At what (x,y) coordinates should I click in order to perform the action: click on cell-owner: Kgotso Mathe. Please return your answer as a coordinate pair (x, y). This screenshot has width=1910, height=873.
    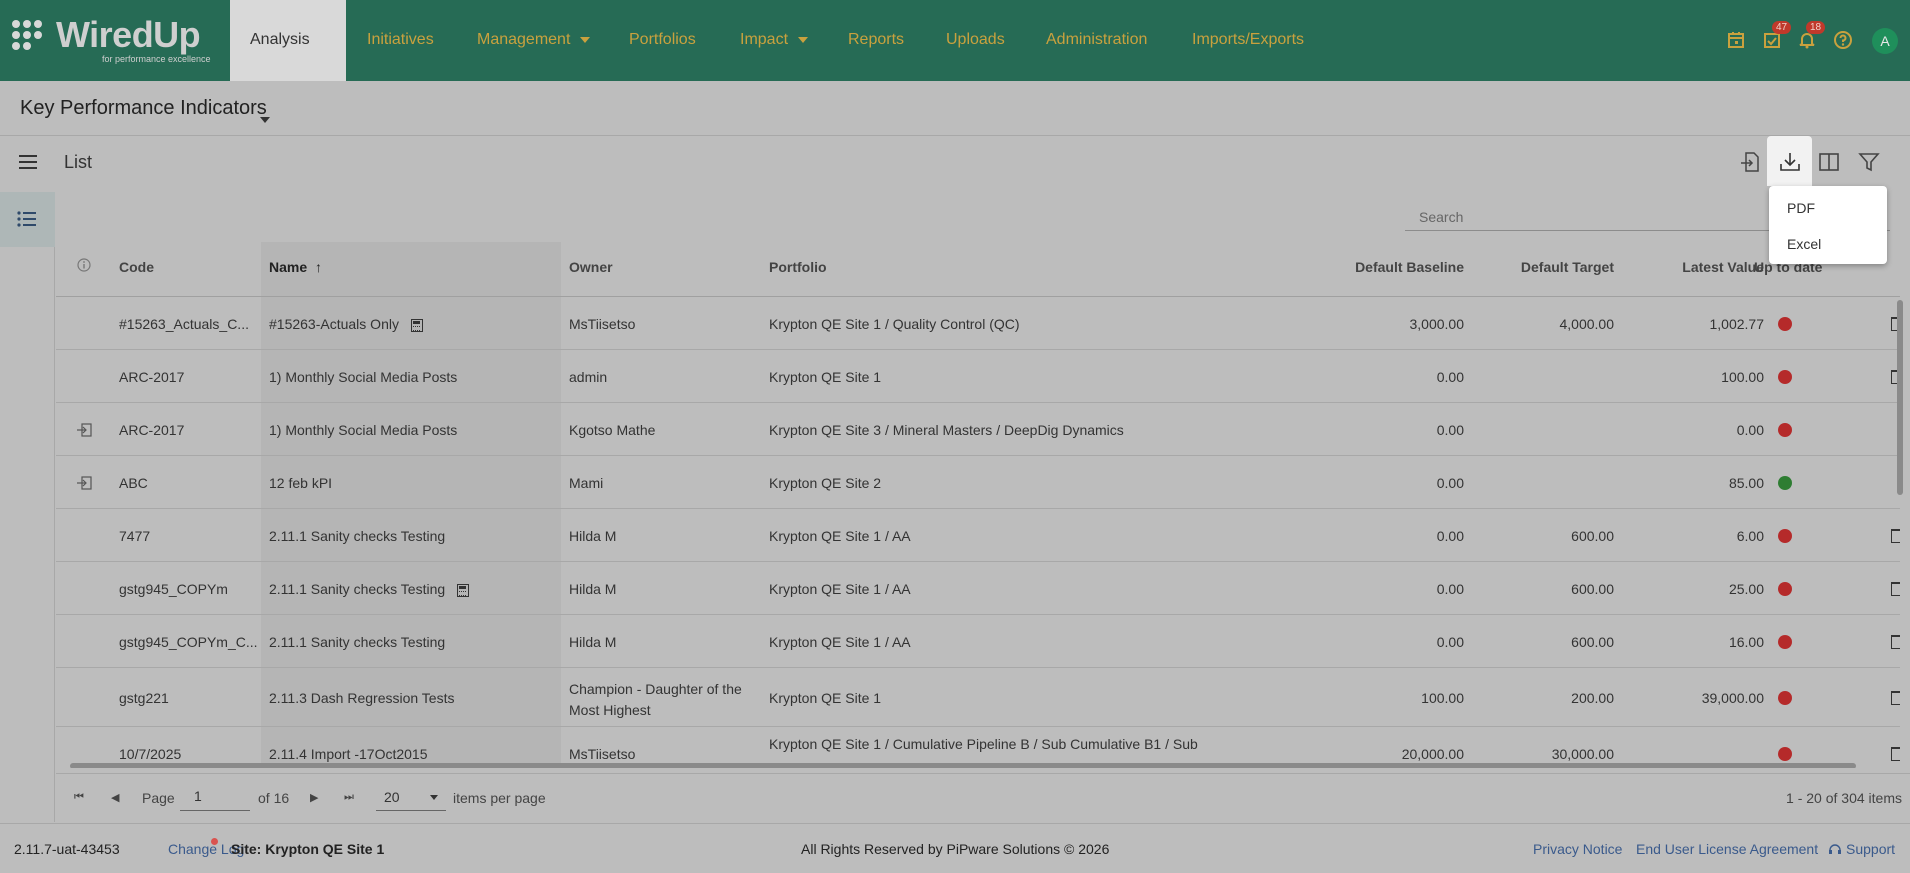
    Looking at the image, I should click on (612, 430).